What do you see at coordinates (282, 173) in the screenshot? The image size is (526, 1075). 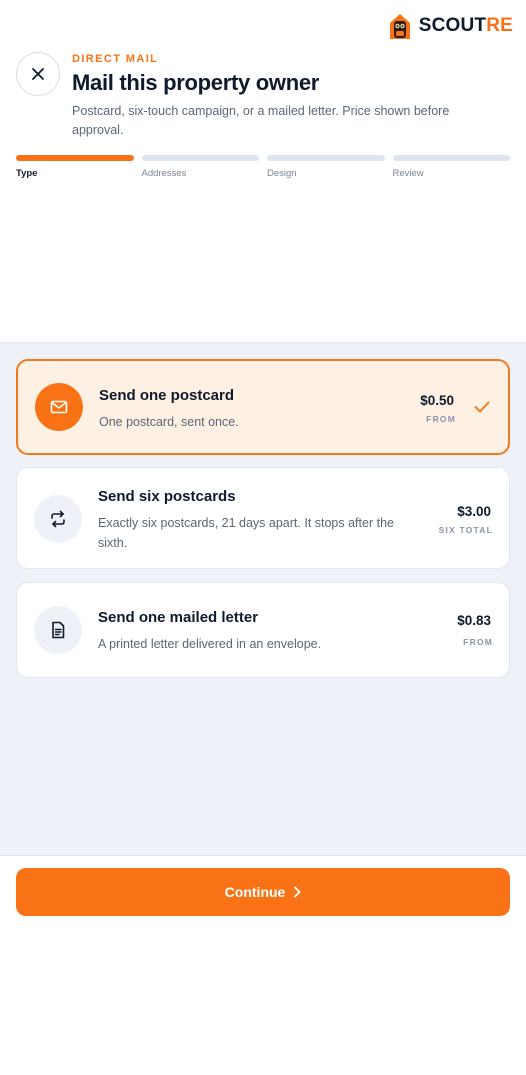 I see `step-label: Design` at bounding box center [282, 173].